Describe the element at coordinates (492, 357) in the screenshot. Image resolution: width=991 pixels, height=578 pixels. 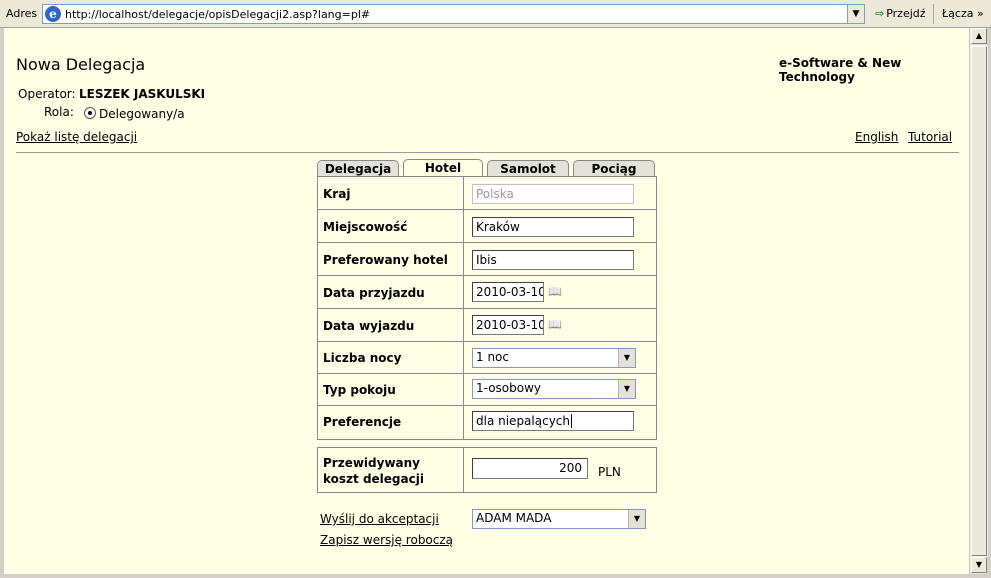
I see `nights-value: 1 noc` at that location.